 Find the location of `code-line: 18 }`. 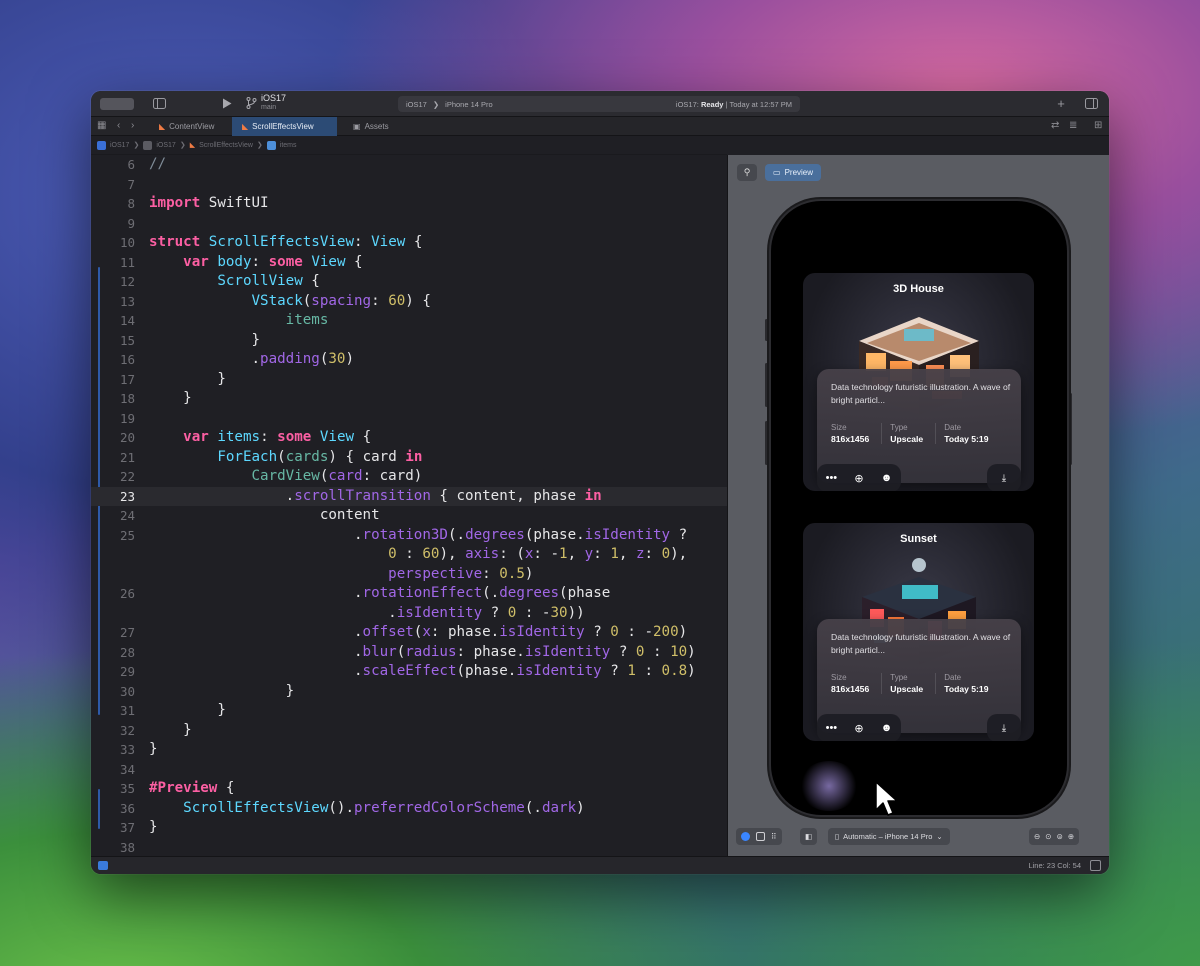

code-line: 18 } is located at coordinates (409, 399).